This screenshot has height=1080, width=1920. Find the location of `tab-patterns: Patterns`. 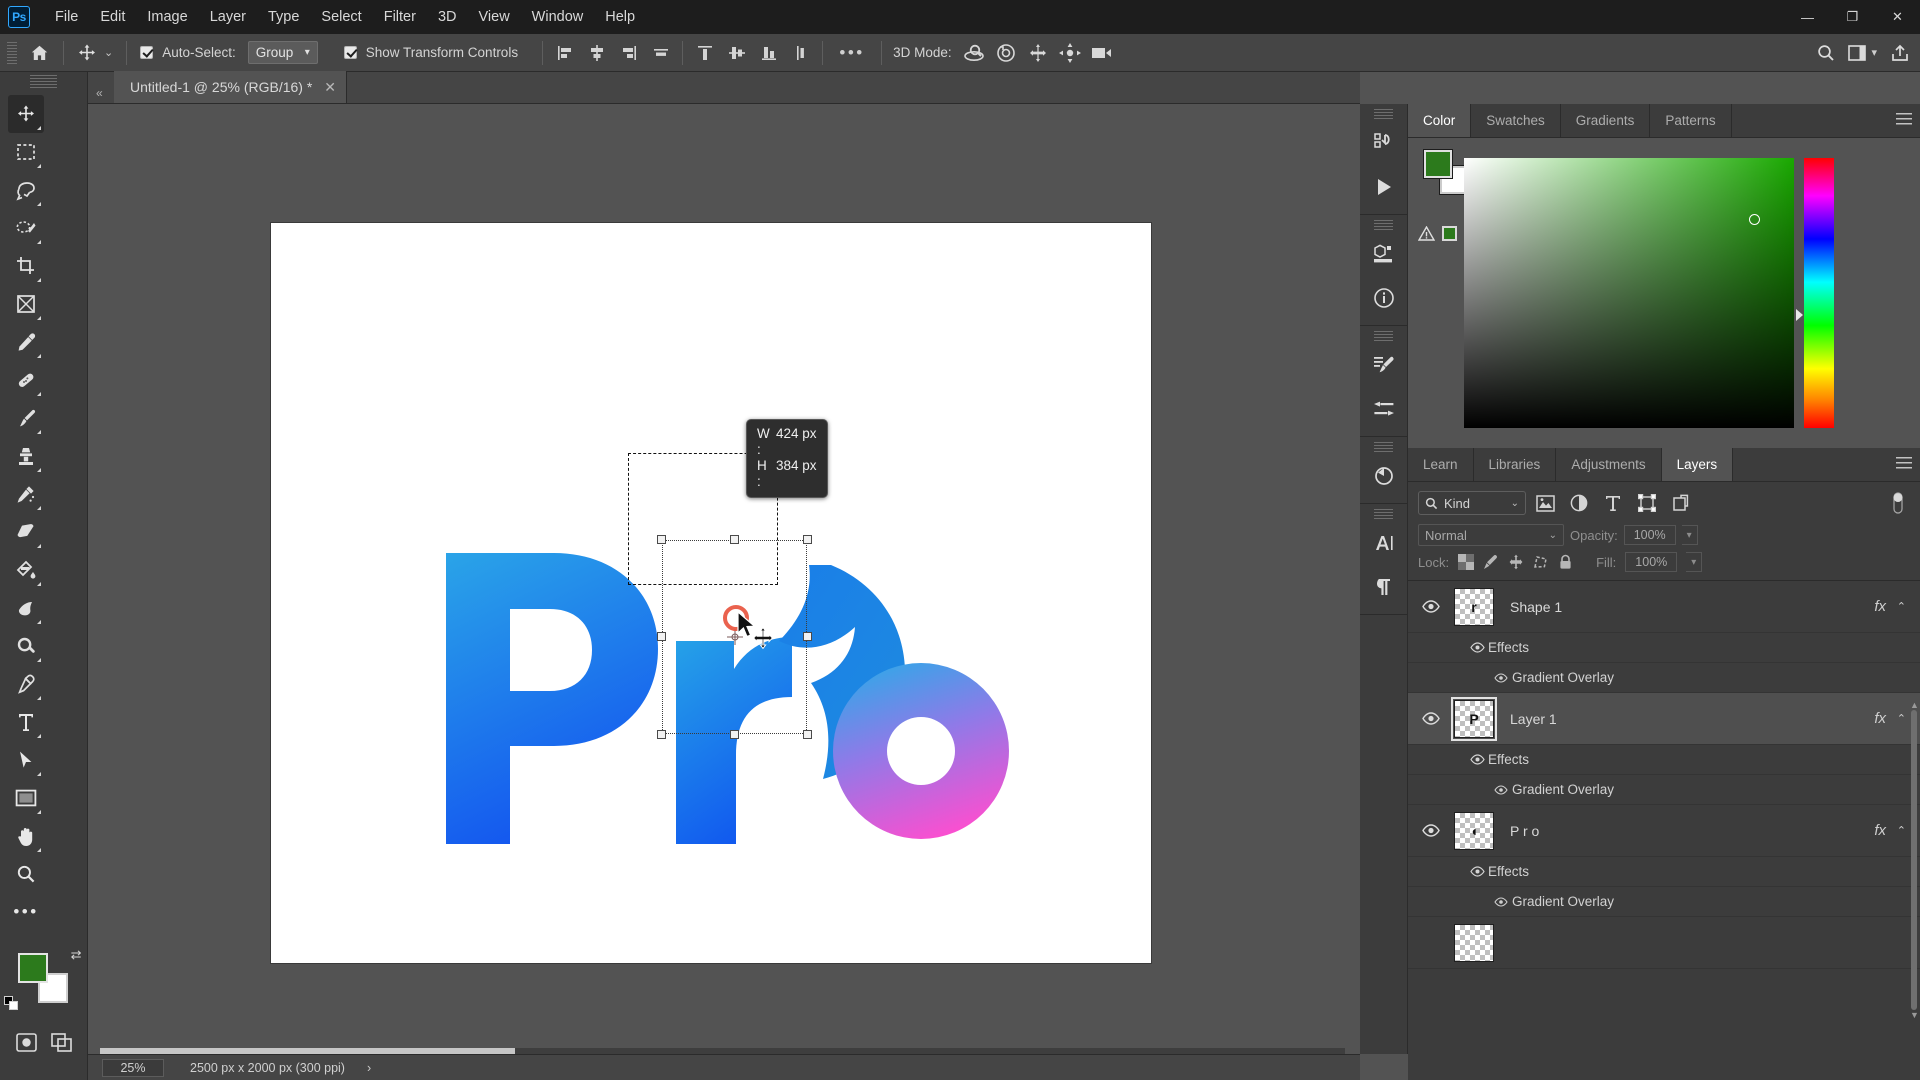

tab-patterns: Patterns is located at coordinates (1691, 120).